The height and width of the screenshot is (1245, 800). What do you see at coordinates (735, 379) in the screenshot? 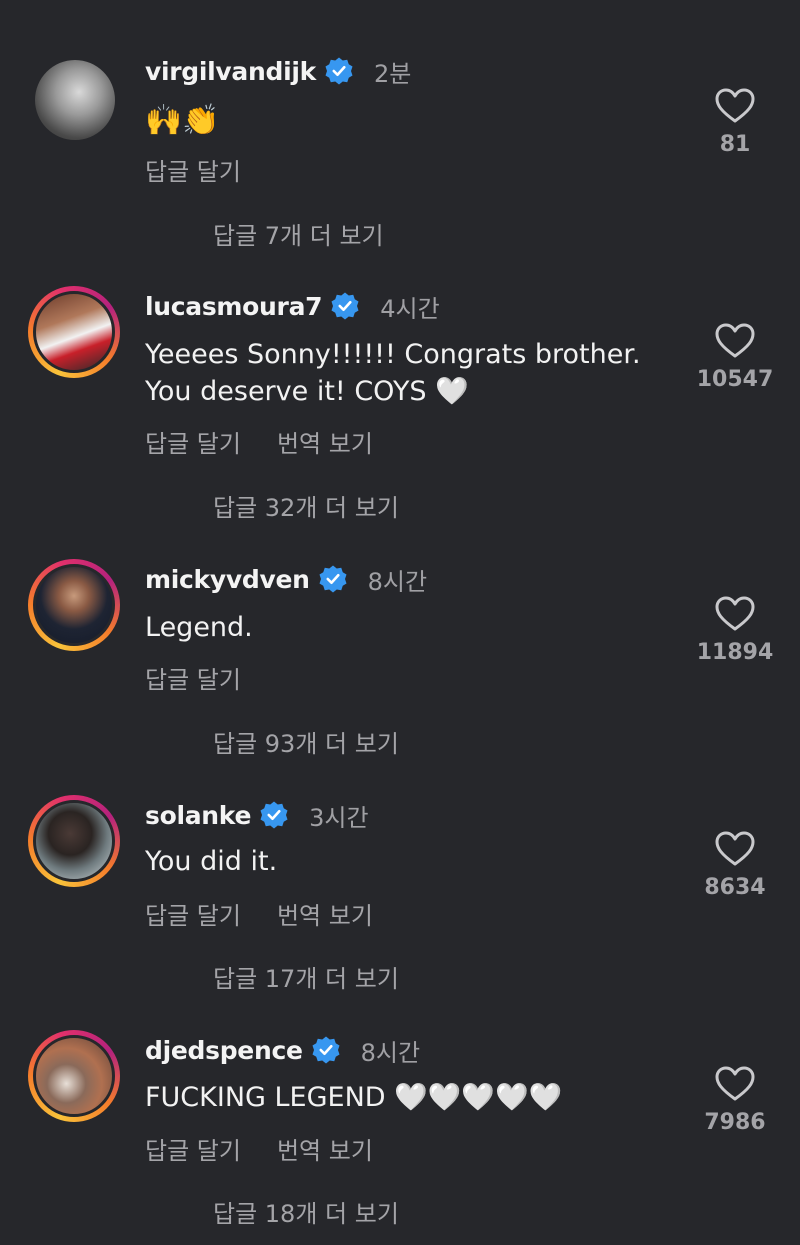
I see `like-count: 10547` at bounding box center [735, 379].